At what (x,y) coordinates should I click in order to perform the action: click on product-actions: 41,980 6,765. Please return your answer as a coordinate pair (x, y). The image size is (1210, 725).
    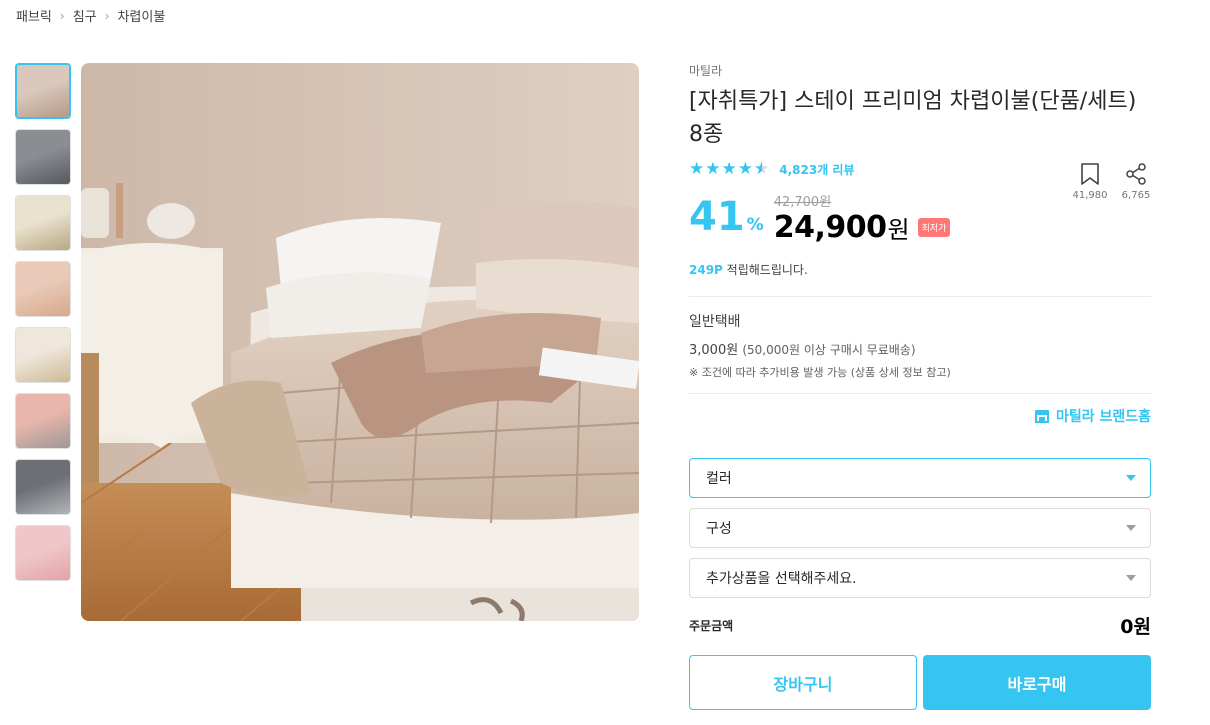
    Looking at the image, I should click on (1111, 181).